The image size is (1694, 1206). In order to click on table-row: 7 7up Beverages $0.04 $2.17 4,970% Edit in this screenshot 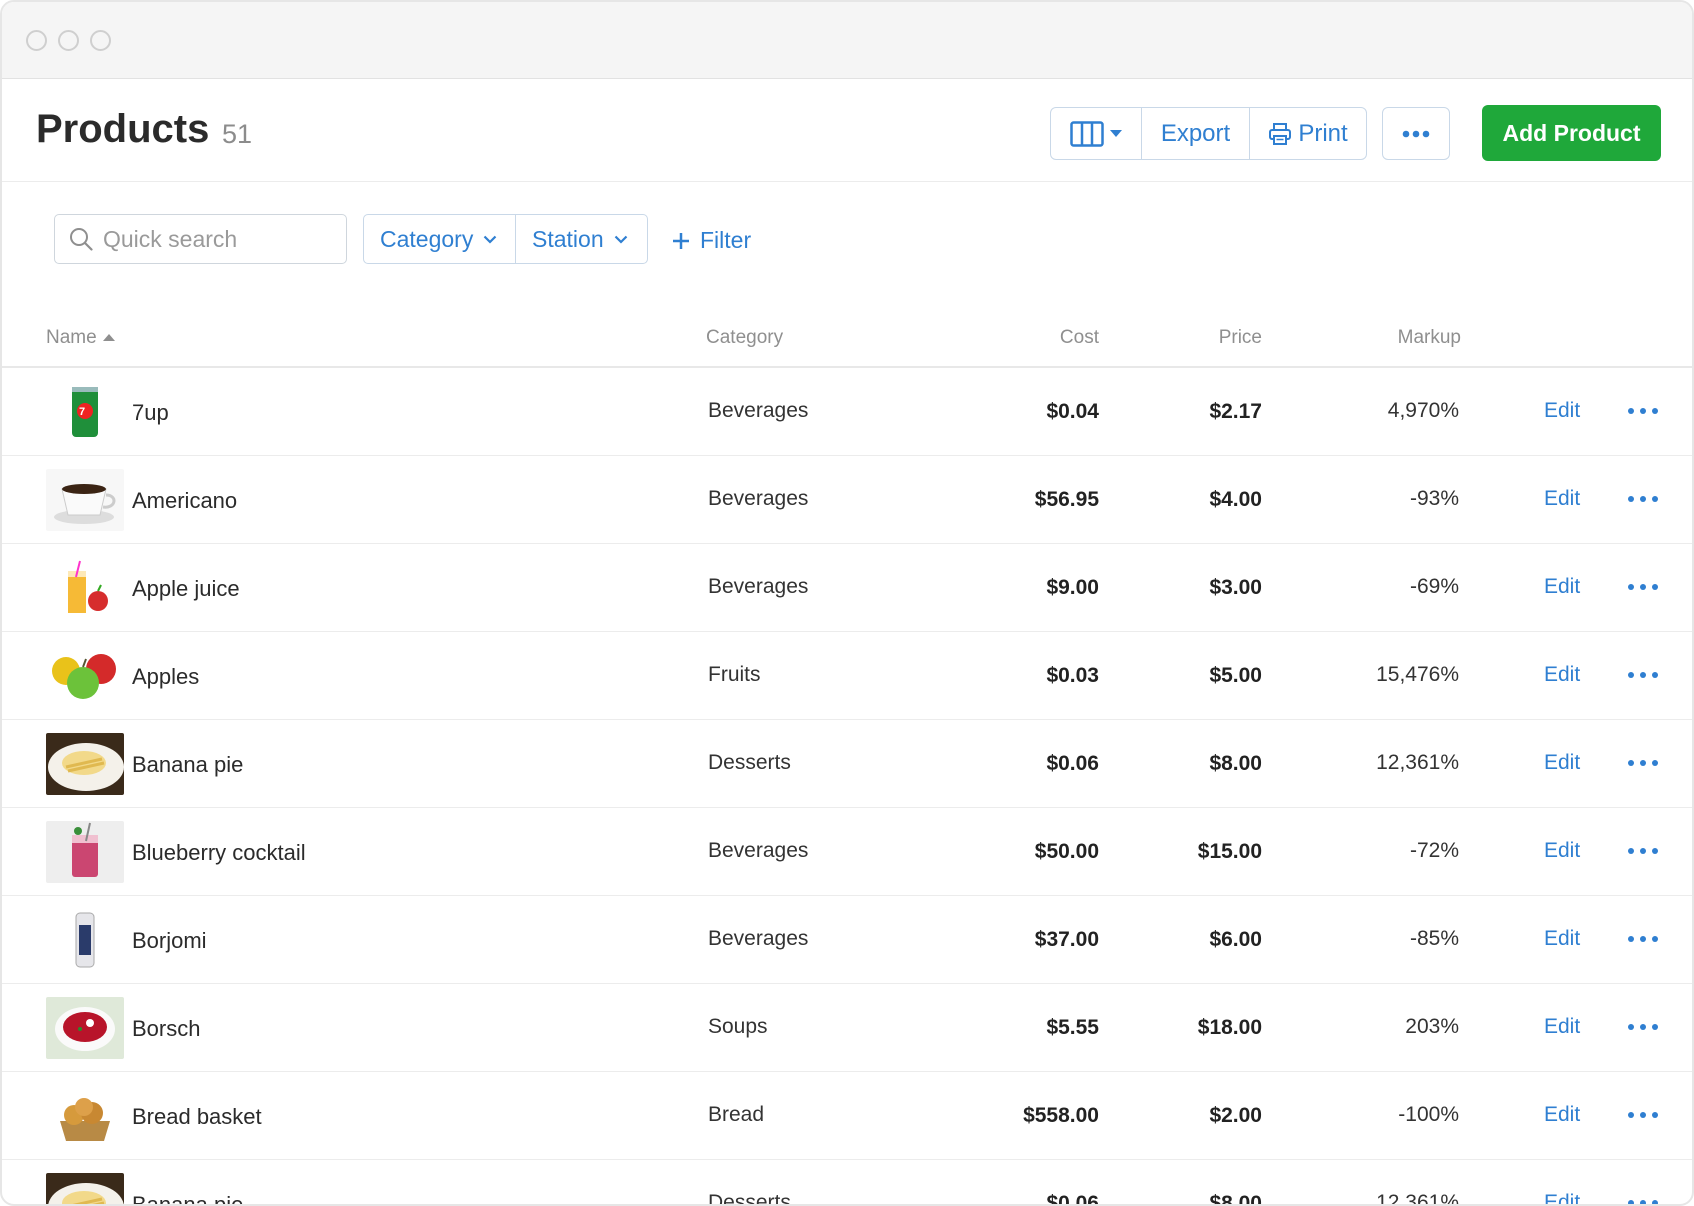, I will do `click(847, 412)`.